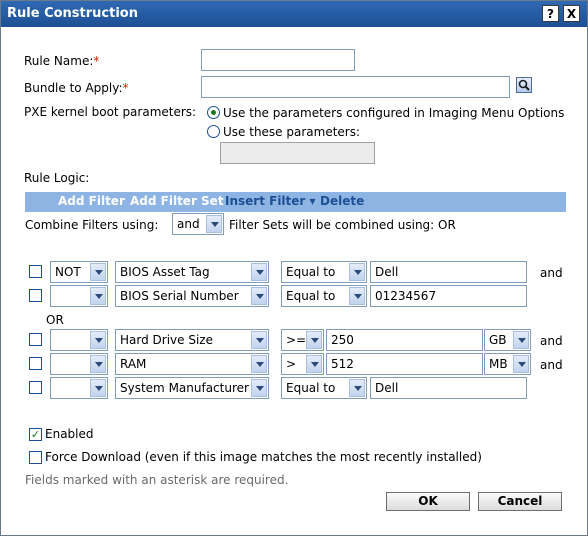 The image size is (588, 536). Describe the element at coordinates (192, 388) in the screenshot. I see `field-select: System Manufacturer` at that location.